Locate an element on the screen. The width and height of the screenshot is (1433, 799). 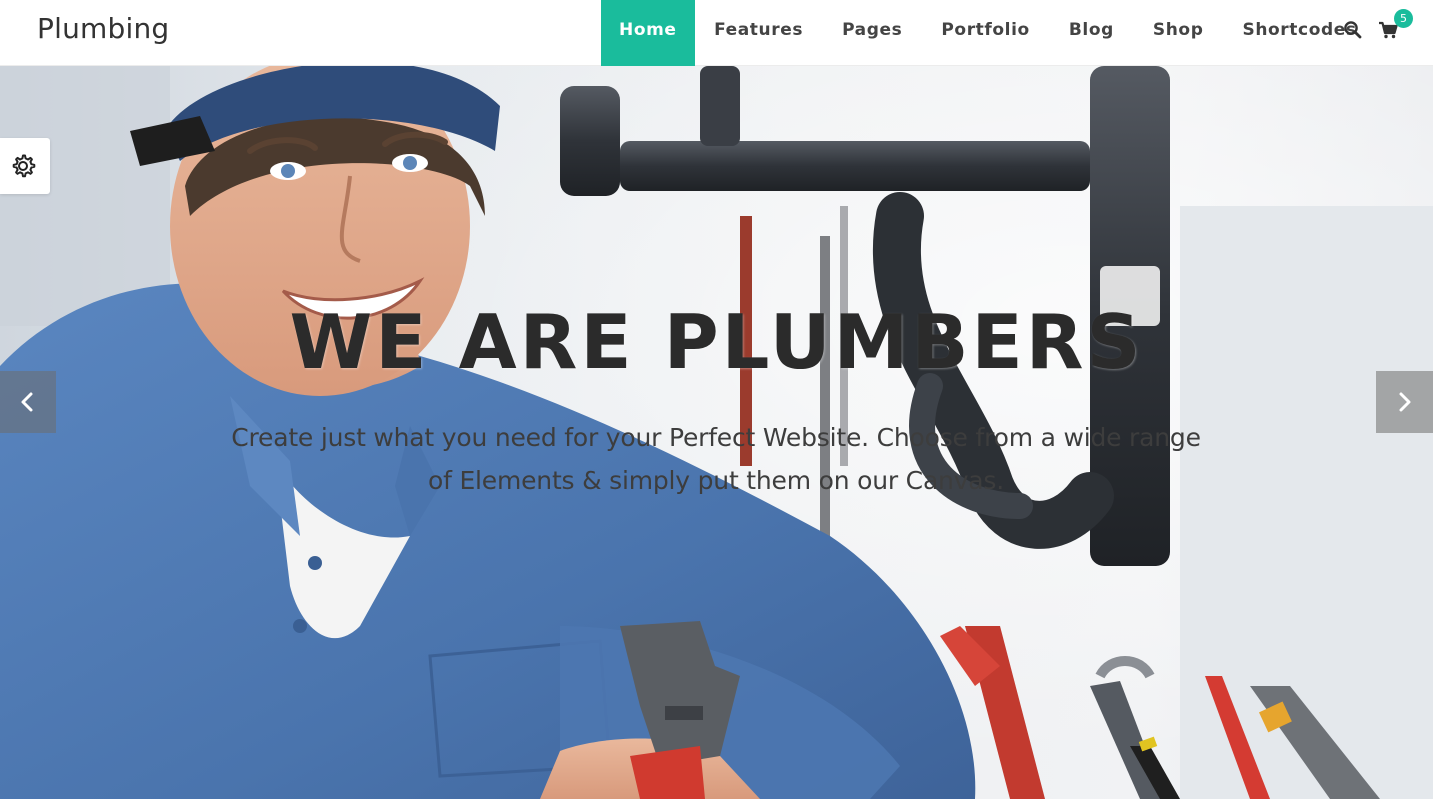
nav-item-portfolio: Portfolio is located at coordinates (985, 33).